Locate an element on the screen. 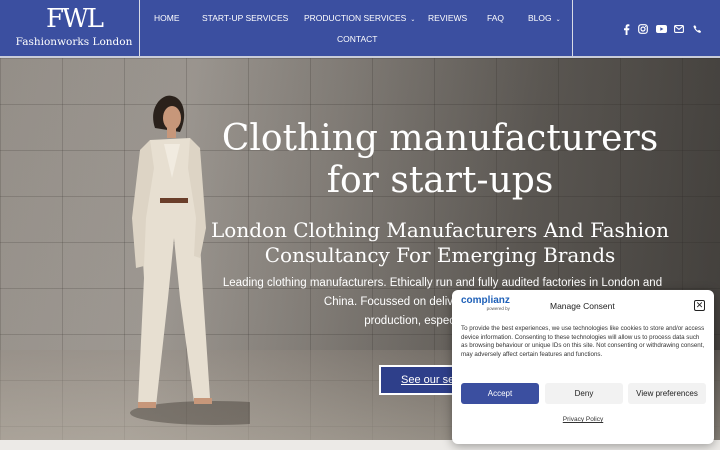 The height and width of the screenshot is (450, 720). logo-mark: FWL is located at coordinates (74, 19).